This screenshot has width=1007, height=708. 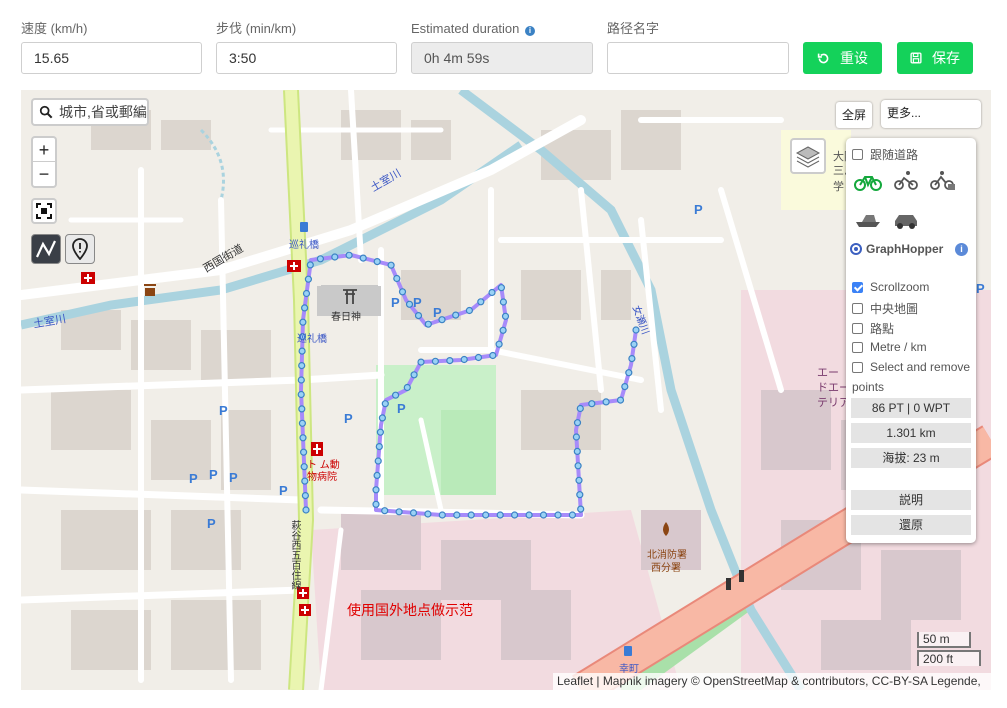 I want to click on follow-road-checkbox: 跟随道路, so click(x=885, y=154).